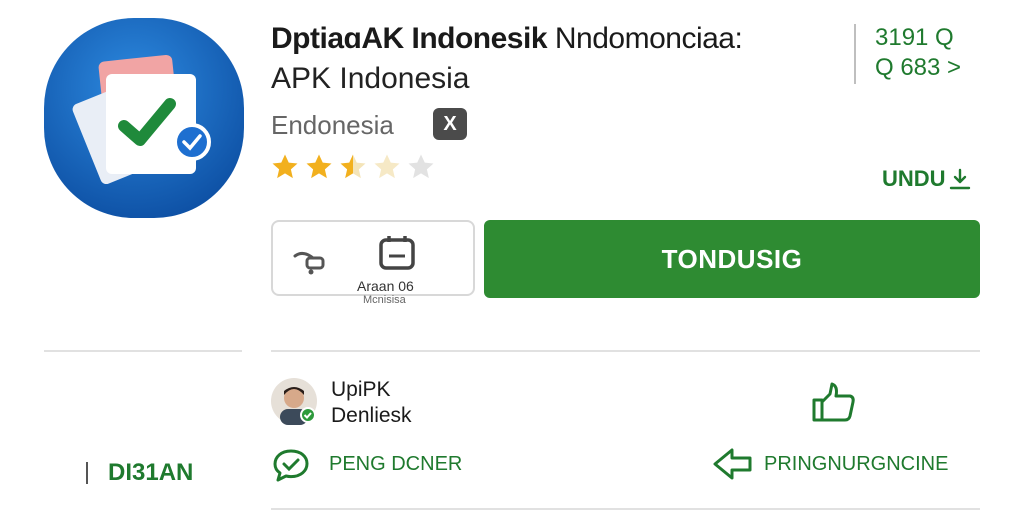 Image resolution: width=1024 pixels, height=512 pixels. What do you see at coordinates (395, 464) in the screenshot?
I see `developer-contact-link: PENG DCNER` at bounding box center [395, 464].